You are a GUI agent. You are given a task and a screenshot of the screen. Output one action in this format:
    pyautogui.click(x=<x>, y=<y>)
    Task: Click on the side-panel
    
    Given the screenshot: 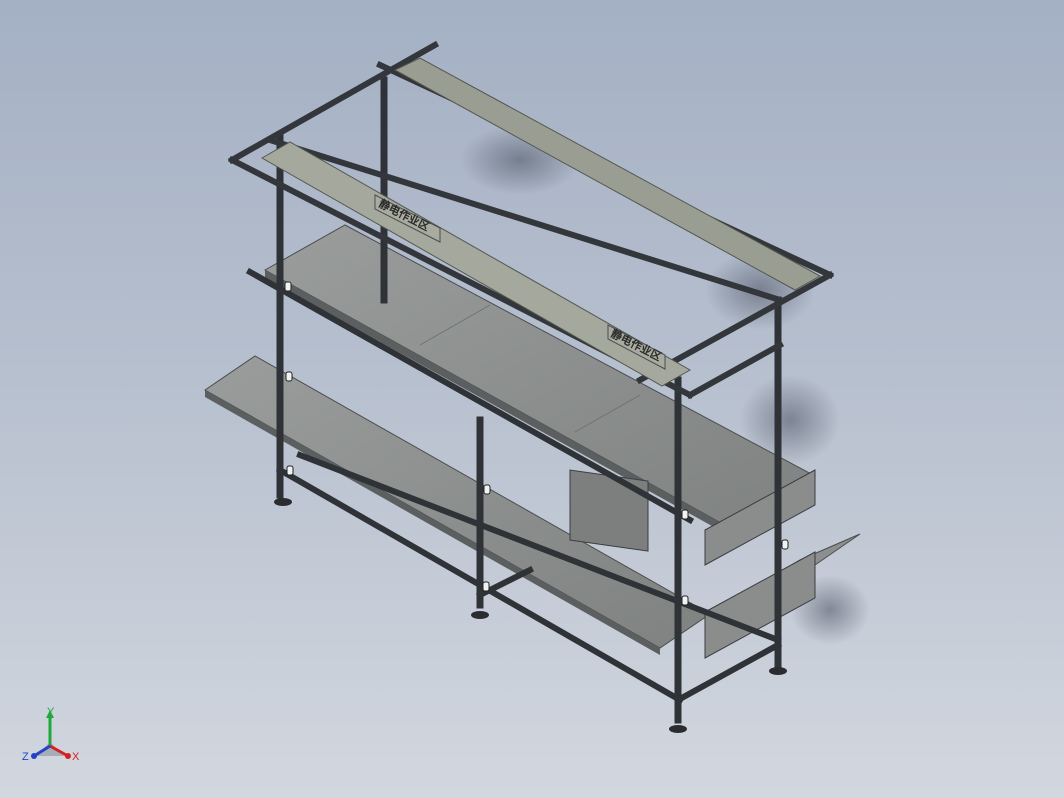 What is the action you would take?
    pyautogui.click(x=609, y=510)
    